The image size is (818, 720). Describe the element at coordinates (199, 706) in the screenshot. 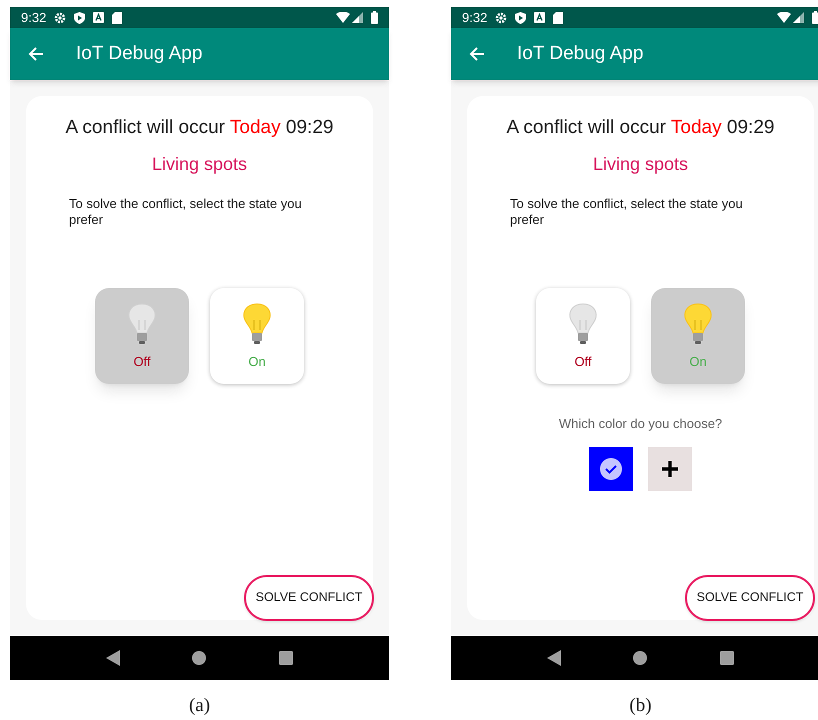

I see `figure-caption: (a)` at that location.